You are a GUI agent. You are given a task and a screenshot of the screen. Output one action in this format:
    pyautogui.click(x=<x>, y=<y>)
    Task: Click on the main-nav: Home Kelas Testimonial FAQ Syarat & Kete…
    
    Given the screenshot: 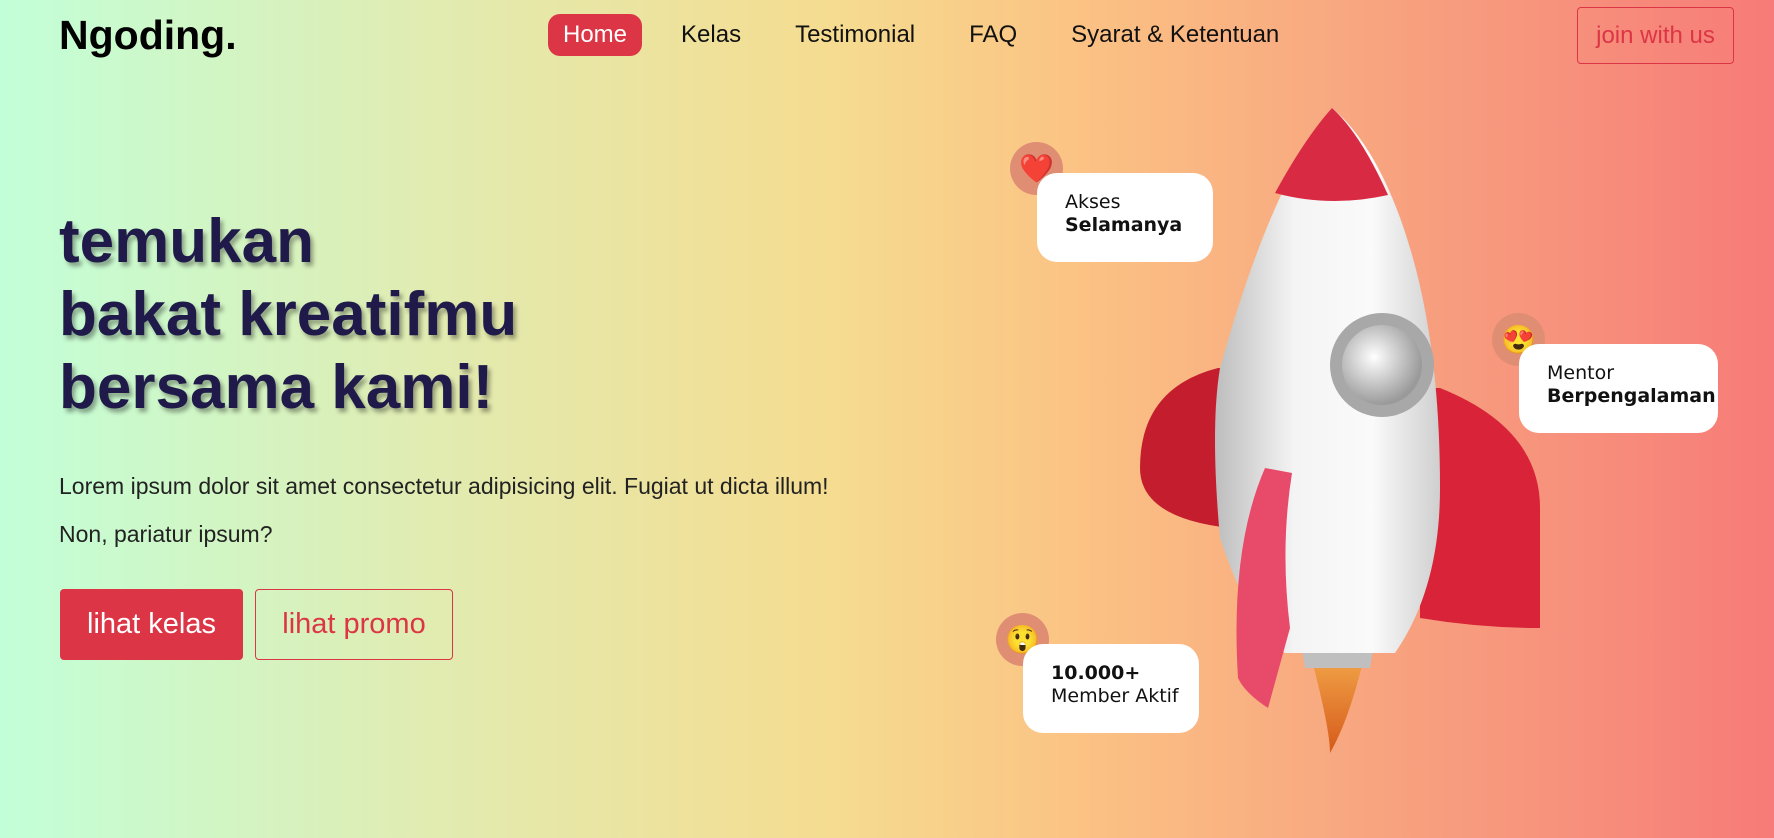 What is the action you would take?
    pyautogui.click(x=933, y=35)
    